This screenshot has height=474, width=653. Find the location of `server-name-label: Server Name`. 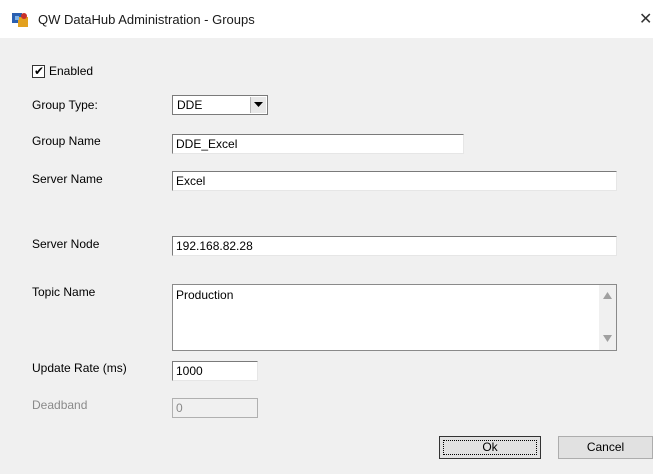

server-name-label: Server Name is located at coordinates (67, 179).